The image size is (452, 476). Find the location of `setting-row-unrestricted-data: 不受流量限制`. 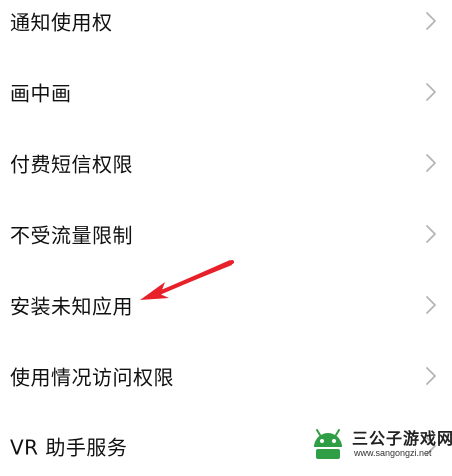

setting-row-unrestricted-data: 不受流量限制 is located at coordinates (226, 234).